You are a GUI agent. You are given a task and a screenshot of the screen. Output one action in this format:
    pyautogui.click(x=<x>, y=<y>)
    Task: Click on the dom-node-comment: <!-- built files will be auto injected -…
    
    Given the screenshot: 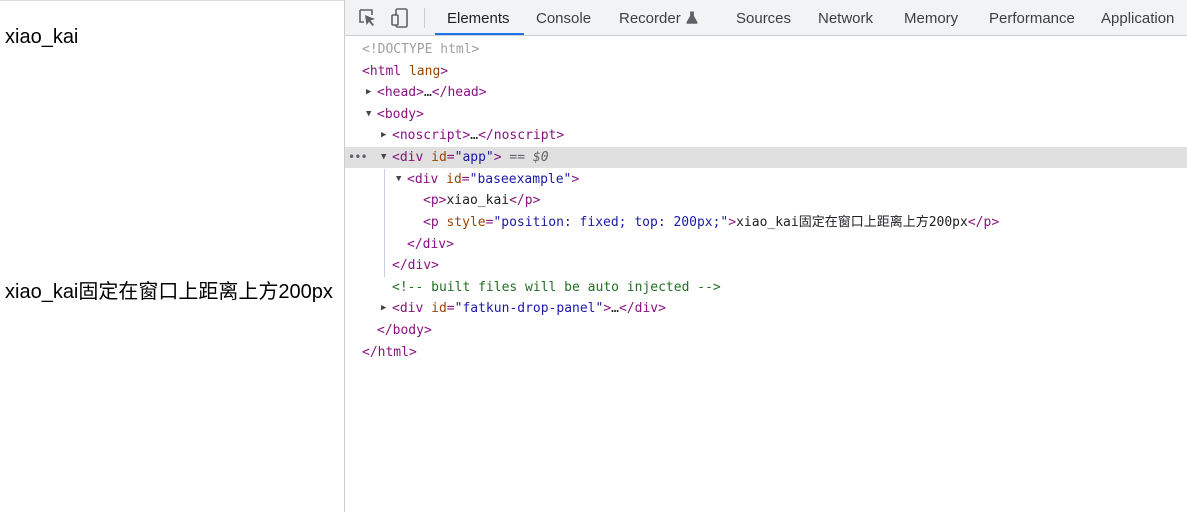 What is the action you would take?
    pyautogui.click(x=766, y=287)
    